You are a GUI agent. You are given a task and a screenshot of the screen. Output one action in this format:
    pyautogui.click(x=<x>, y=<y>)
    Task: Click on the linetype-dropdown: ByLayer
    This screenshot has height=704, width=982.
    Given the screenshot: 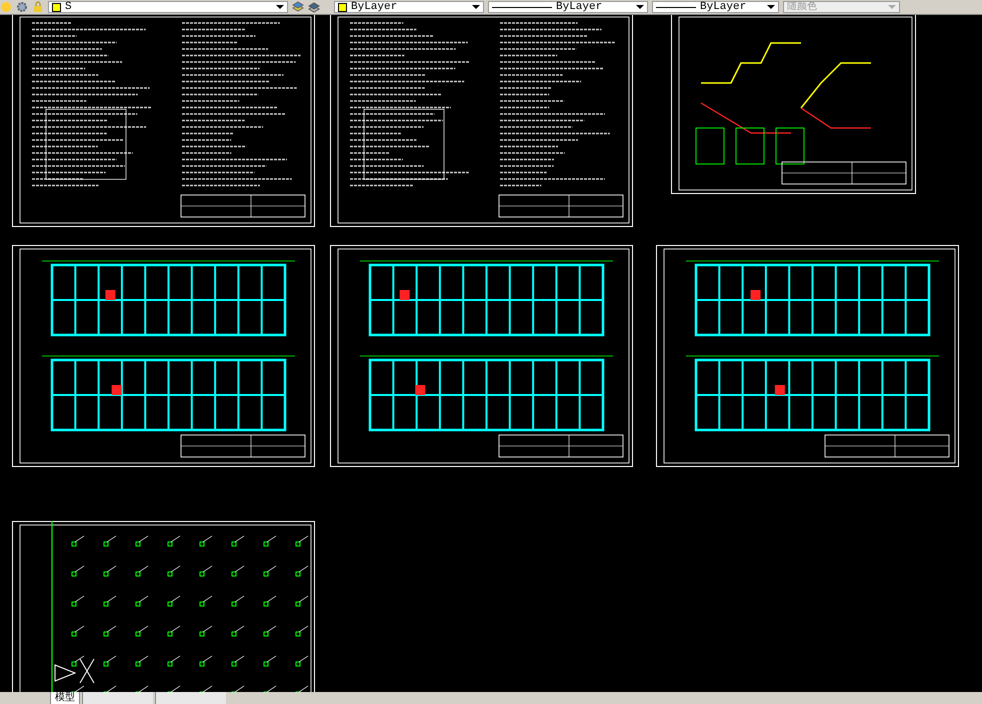 What is the action you would take?
    pyautogui.click(x=568, y=7)
    